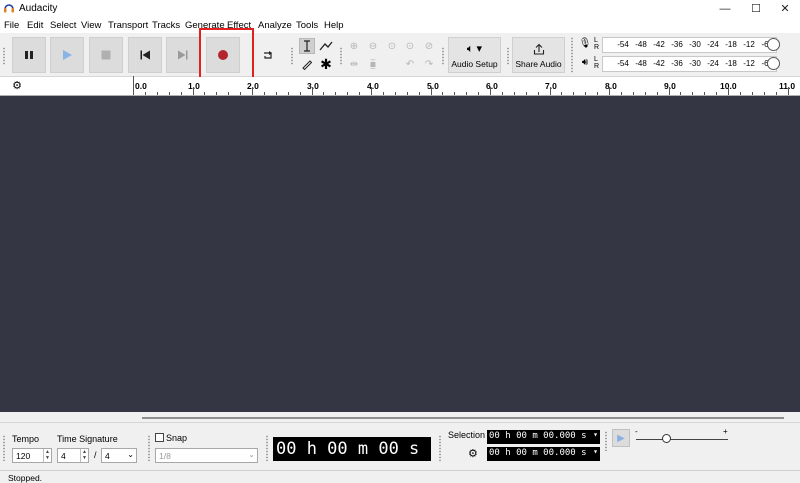 The width and height of the screenshot is (800, 483). I want to click on recording-volume-knob, so click(773, 44).